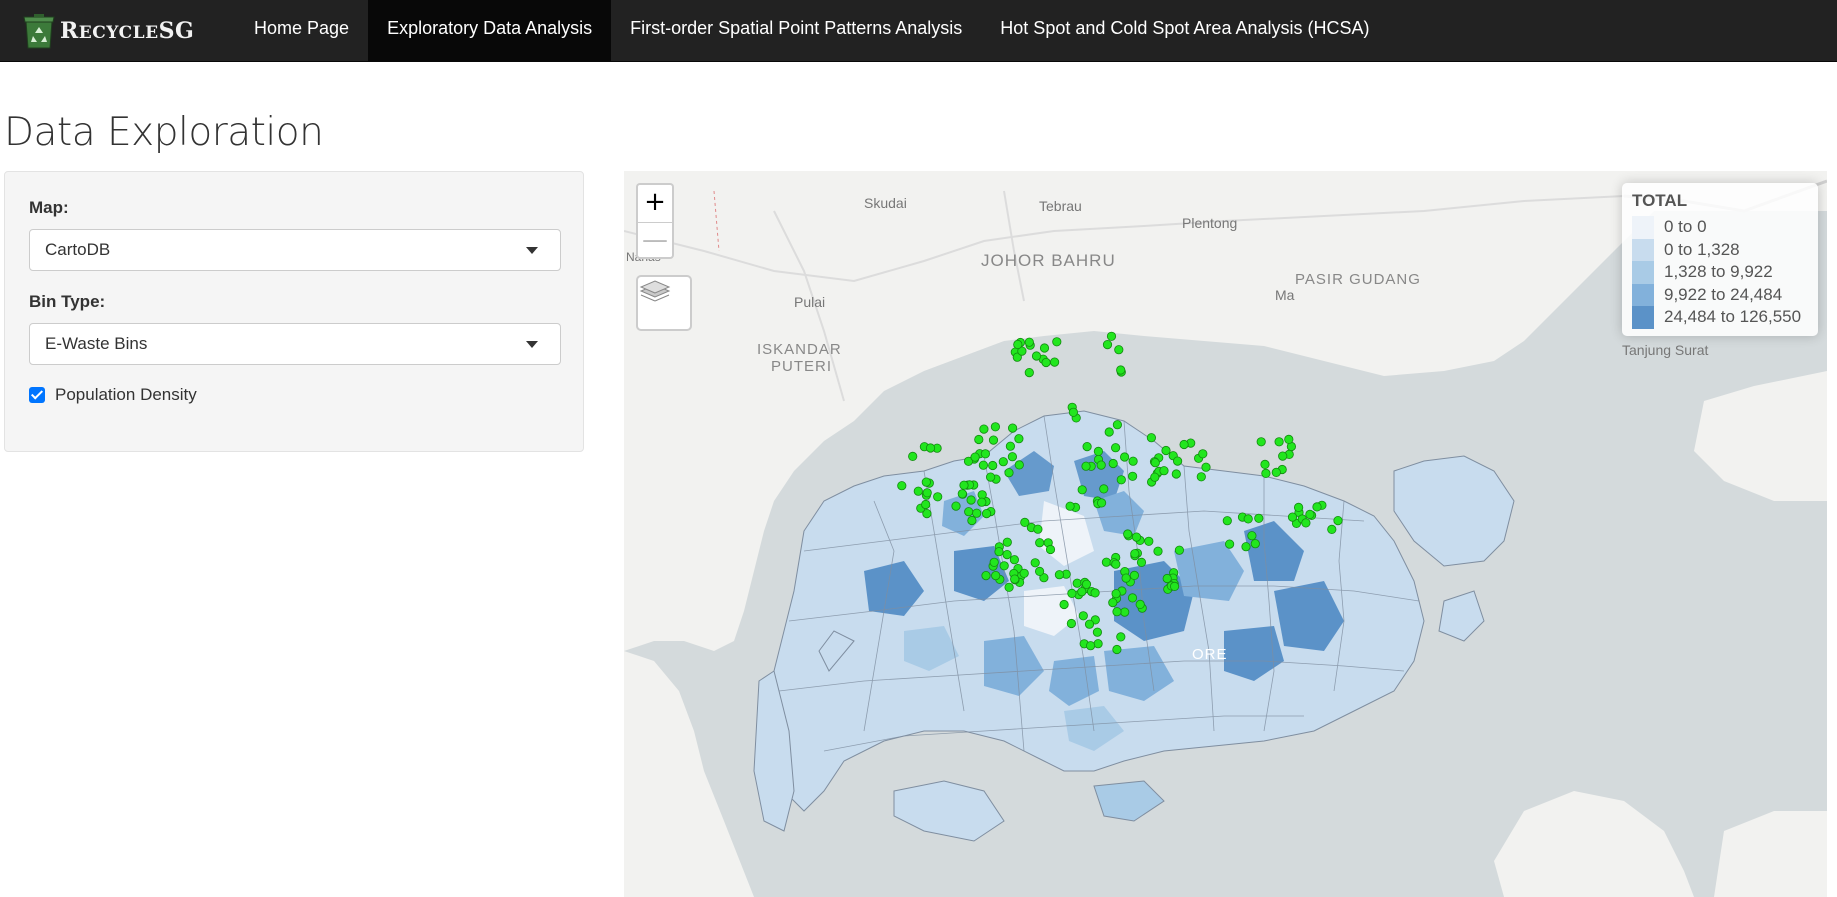  Describe the element at coordinates (295, 250) in the screenshot. I see `map-select: CartoDB` at that location.